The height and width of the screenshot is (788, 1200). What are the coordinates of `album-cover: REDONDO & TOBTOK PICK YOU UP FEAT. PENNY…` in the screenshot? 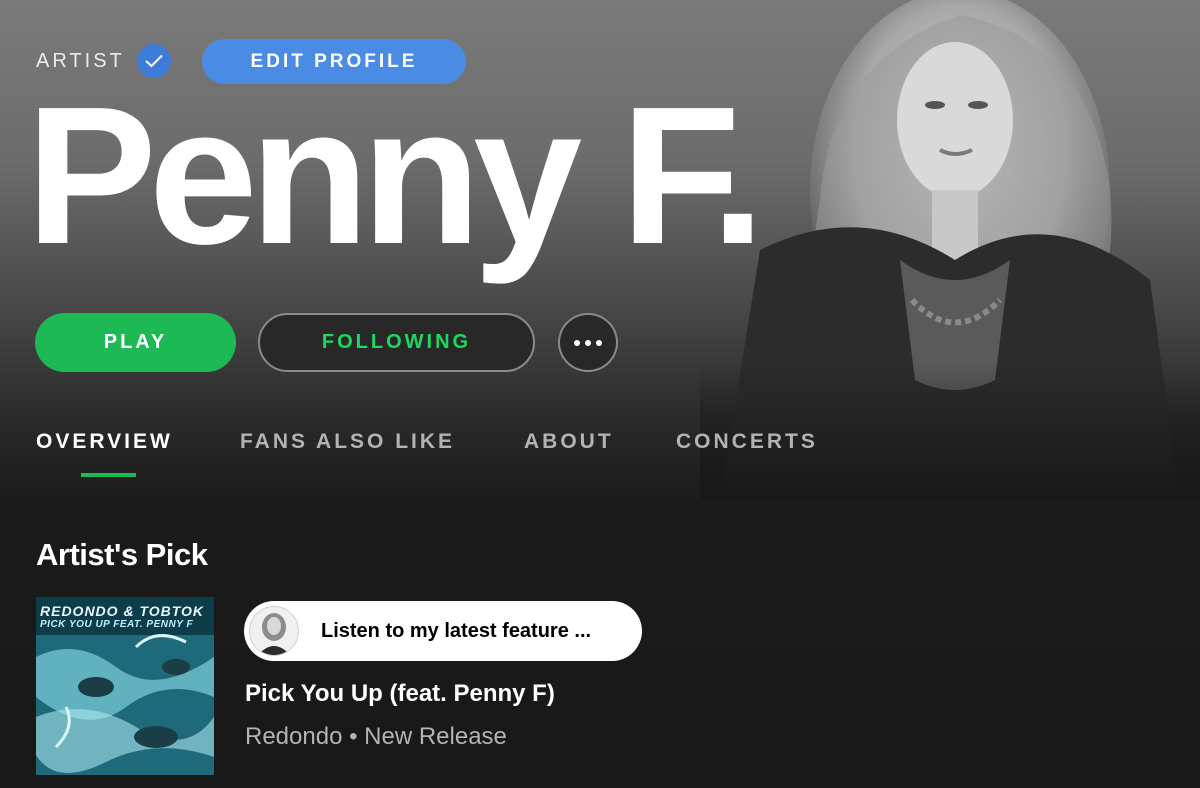 It's located at (125, 686).